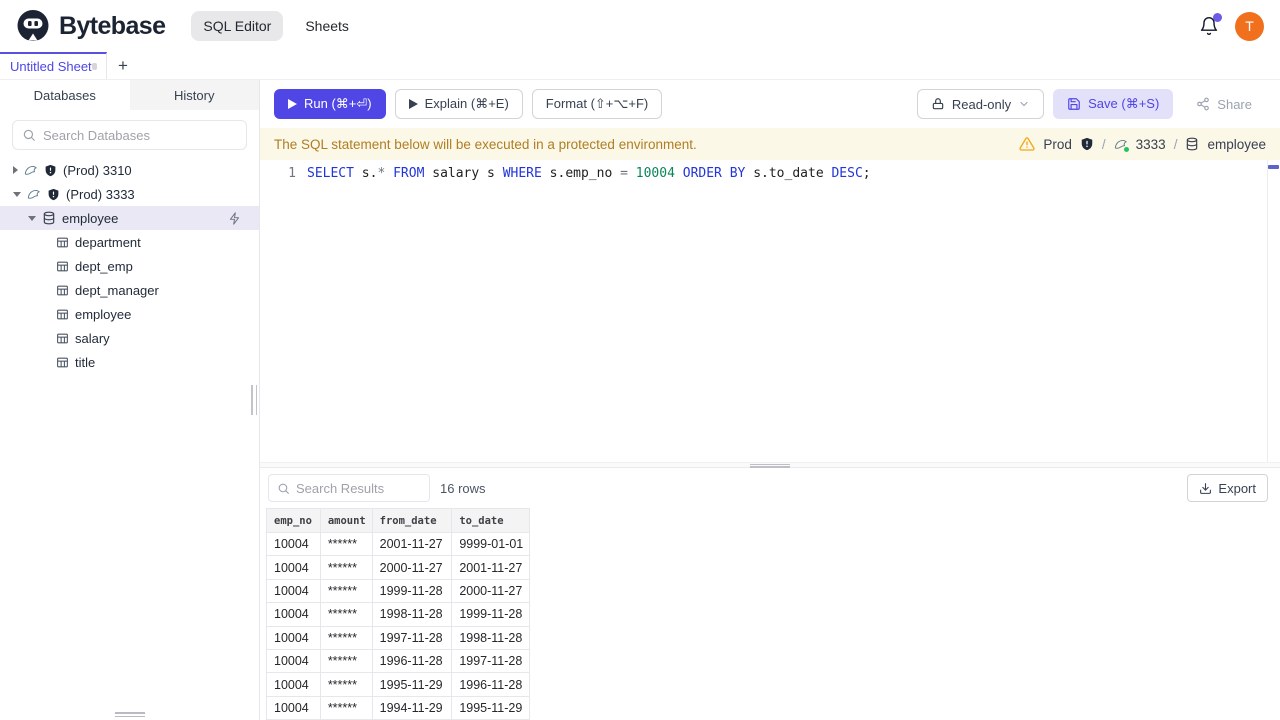 The height and width of the screenshot is (720, 1280). I want to click on resize-grip-icon, so click(770, 465).